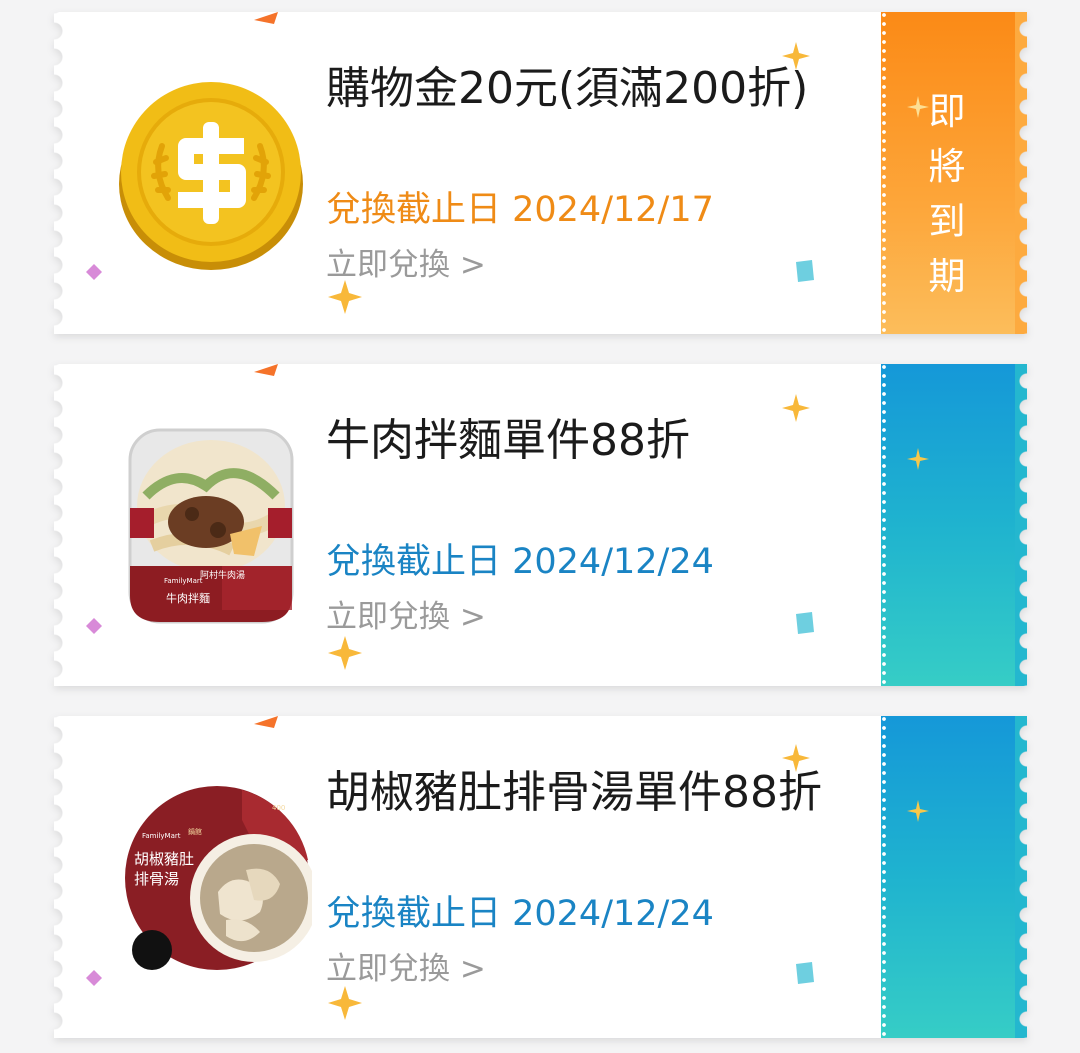 The height and width of the screenshot is (1053, 1080). I want to click on coupon-deadline: 兌換截止日 2024/12/17, so click(520, 210).